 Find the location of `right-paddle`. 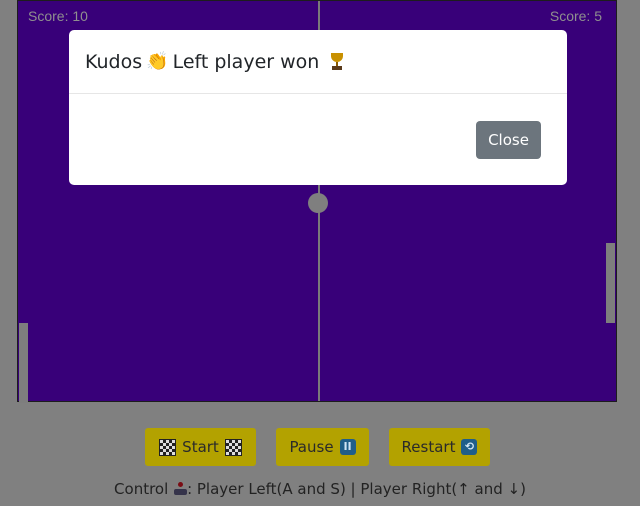

right-paddle is located at coordinates (610, 283).